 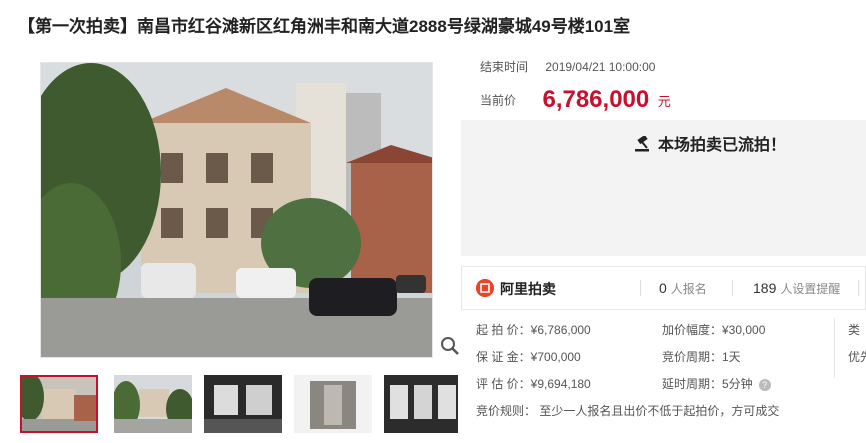 I want to click on end-time-label: 结束时间, so click(x=504, y=67).